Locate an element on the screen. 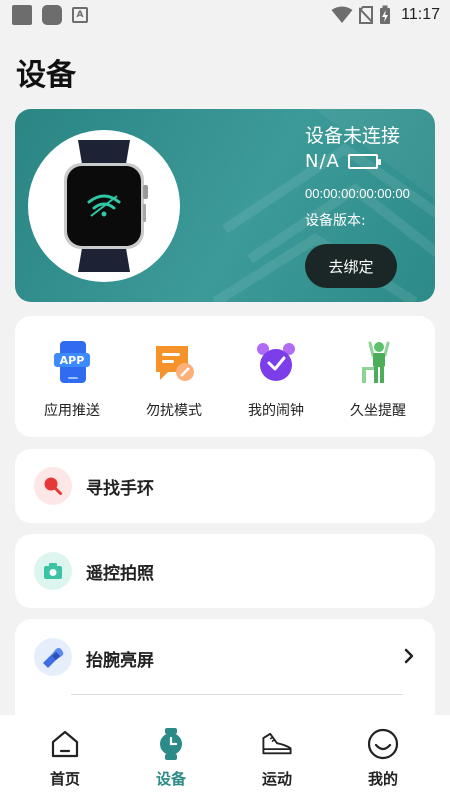  nav-device: 设备 is located at coordinates (171, 757).